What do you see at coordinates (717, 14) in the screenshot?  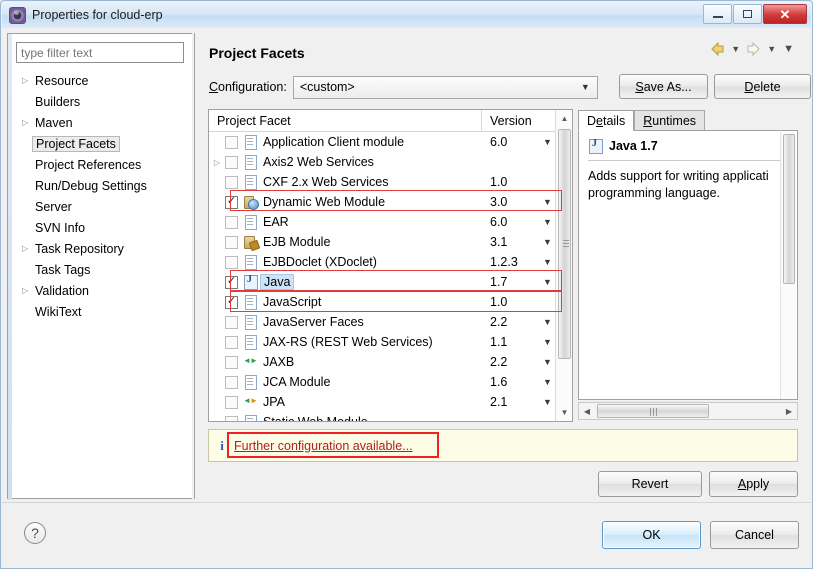 I see `minimize-button` at bounding box center [717, 14].